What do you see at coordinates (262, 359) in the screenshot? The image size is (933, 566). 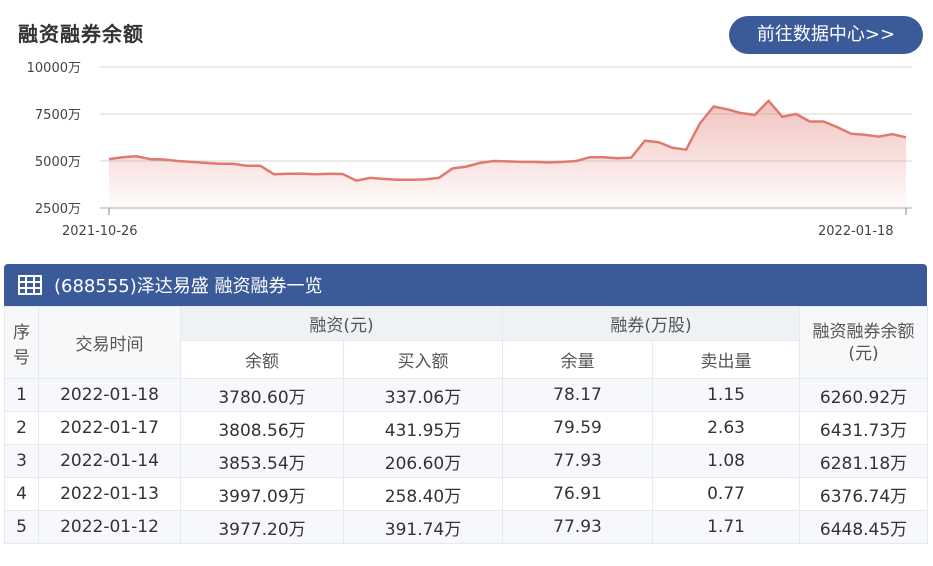 I see `col-header-fin-balance: 余额` at bounding box center [262, 359].